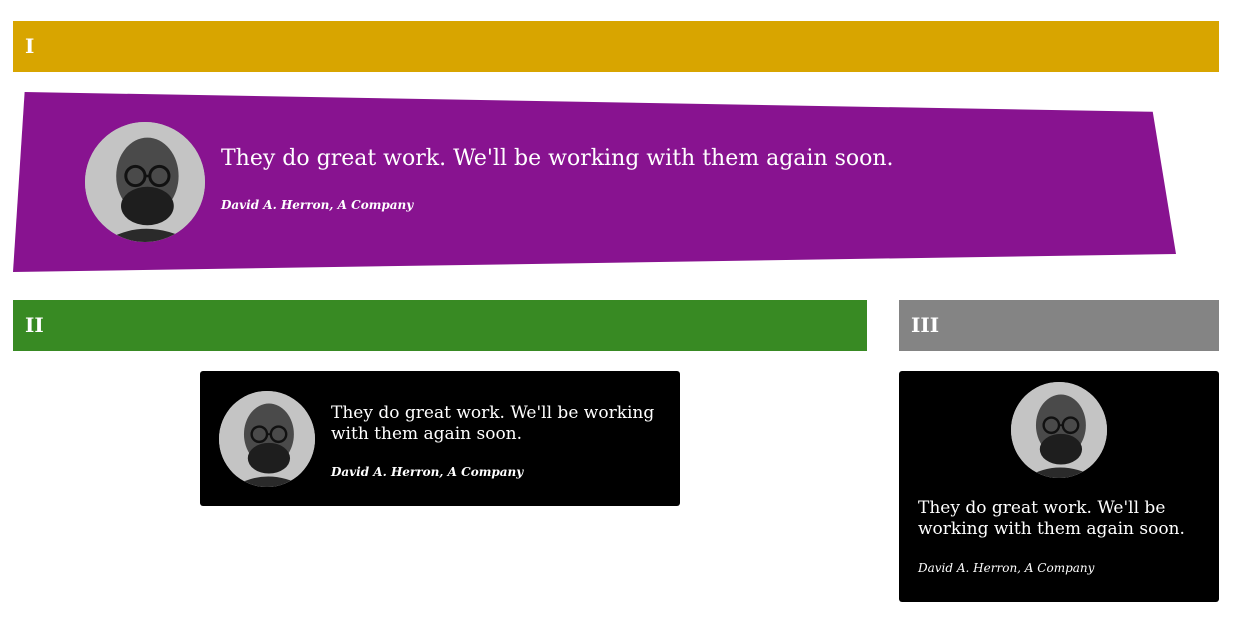 The width and height of the screenshot is (1233, 641). What do you see at coordinates (1059, 325) in the screenshot?
I see `section-header-3: III` at bounding box center [1059, 325].